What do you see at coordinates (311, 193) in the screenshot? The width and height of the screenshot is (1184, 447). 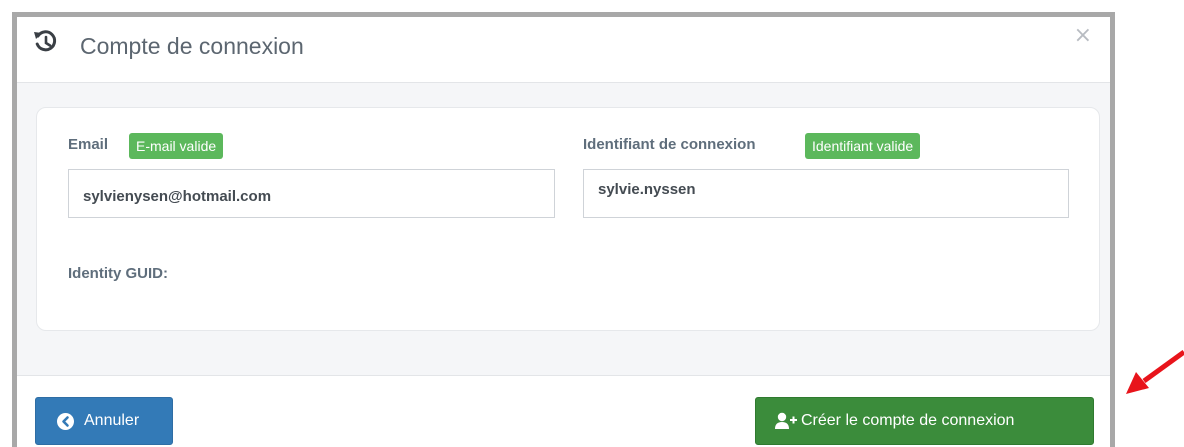 I see `email-field` at bounding box center [311, 193].